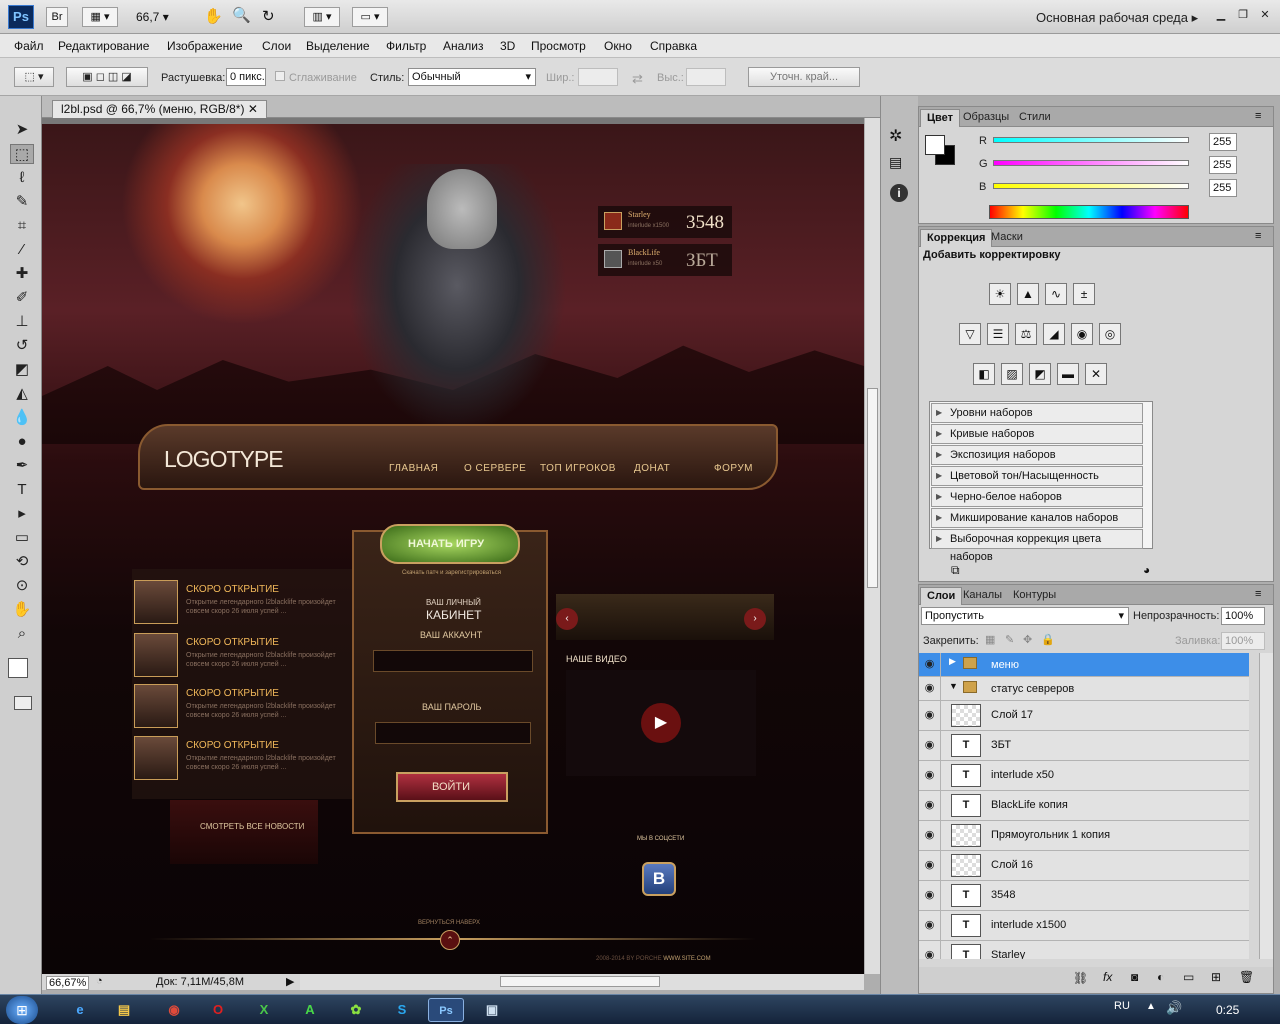 The width and height of the screenshot is (1280, 1024). What do you see at coordinates (268, 16) in the screenshot?
I see `rotate-view-icon: ↻` at bounding box center [268, 16].